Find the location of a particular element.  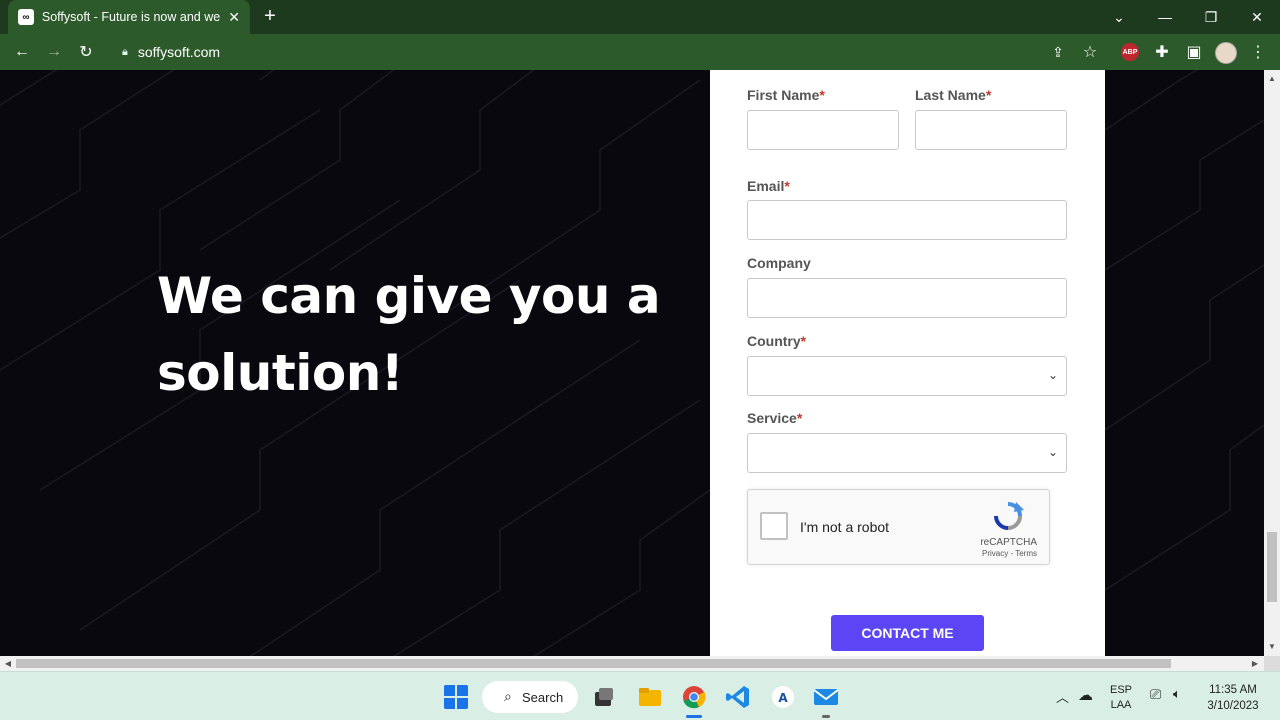

back-arrow-icon: ← is located at coordinates (22, 52).